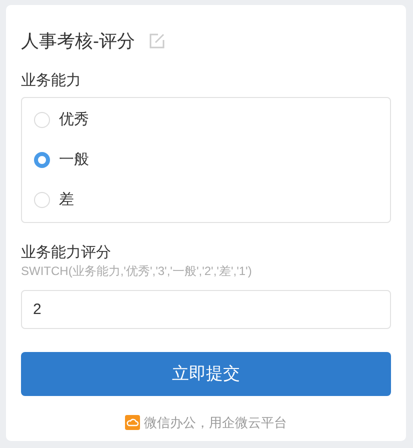  Describe the element at coordinates (51, 81) in the screenshot. I see `field-label: 业务能力` at that location.